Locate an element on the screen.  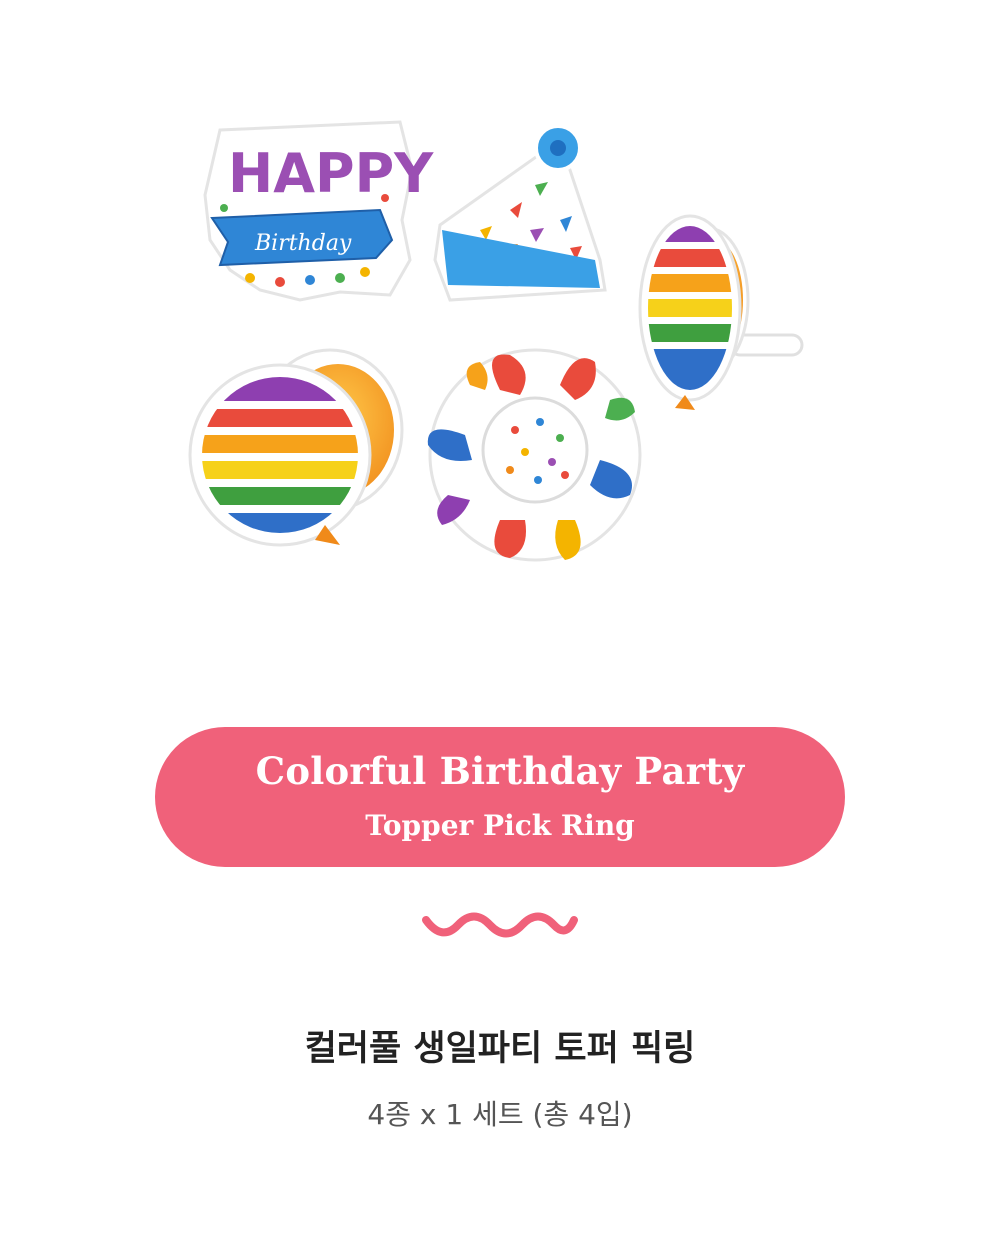
happy-text: HAPPY is located at coordinates (331, 173).